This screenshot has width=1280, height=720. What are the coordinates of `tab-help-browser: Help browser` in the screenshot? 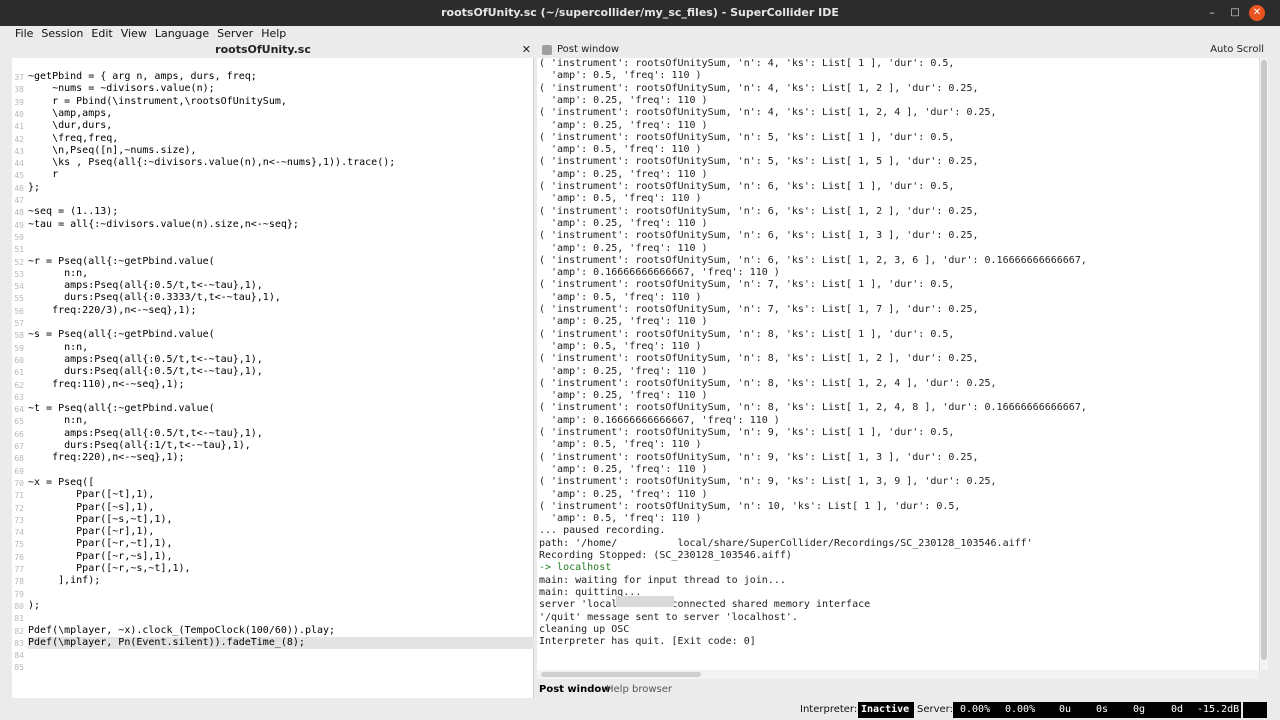 It's located at (639, 690).